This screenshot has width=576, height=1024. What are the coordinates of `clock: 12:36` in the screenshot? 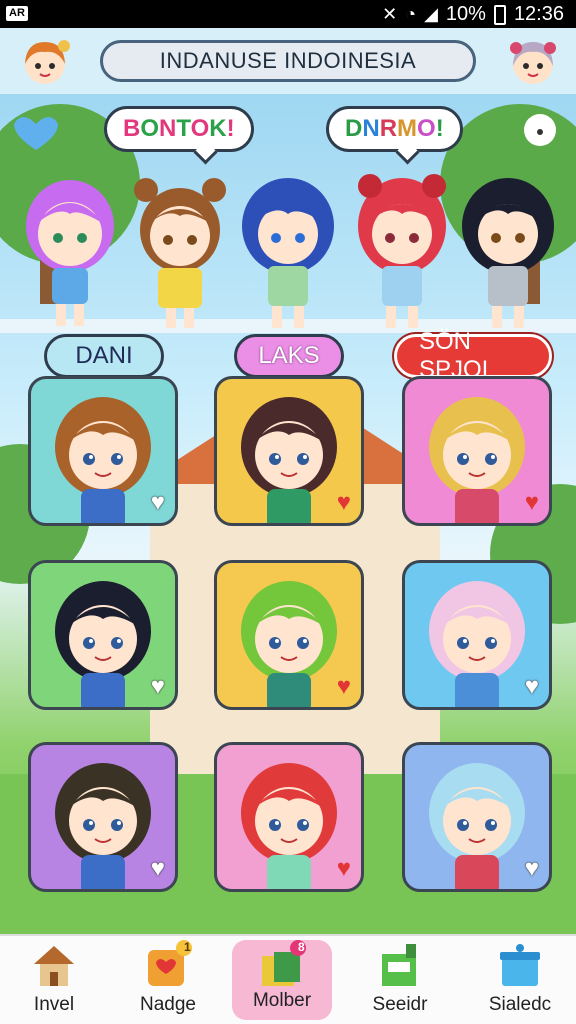 It's located at (538, 14).